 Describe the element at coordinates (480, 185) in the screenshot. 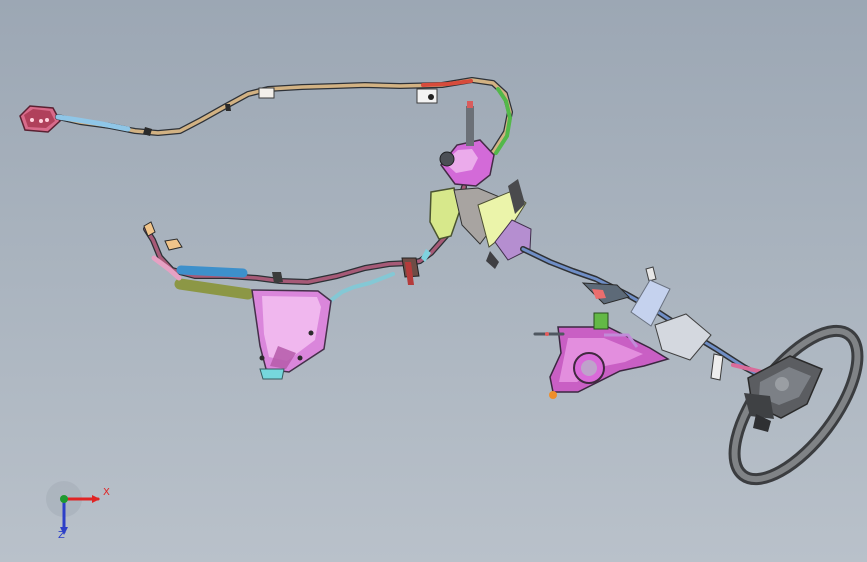

I see `master-cylinder` at that location.